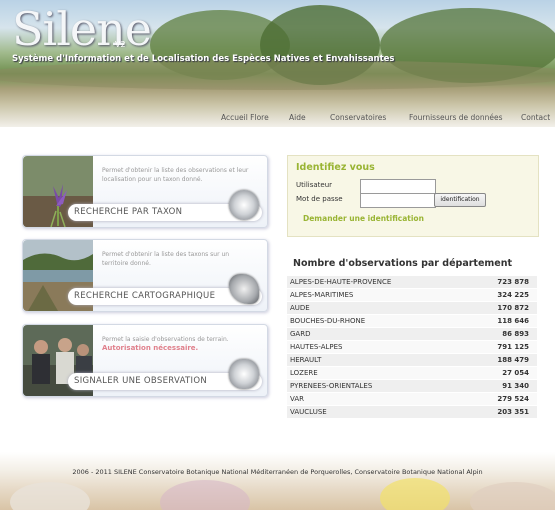 This screenshot has height=510, width=555. I want to click on table-row: LOZERE 27 054, so click(412, 373).